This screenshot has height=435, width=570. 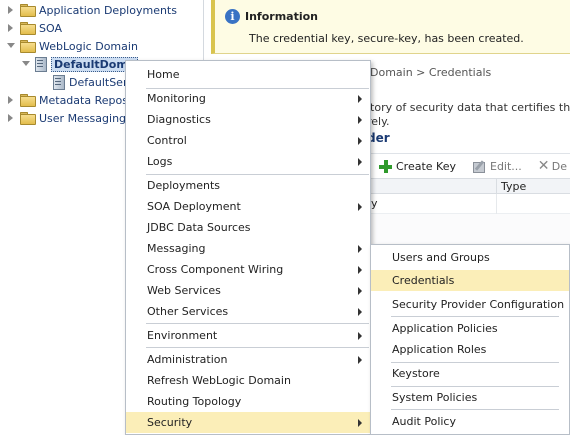 I want to click on menu-item-security-provider-configuration: Security Provider Configuration, so click(x=470, y=304).